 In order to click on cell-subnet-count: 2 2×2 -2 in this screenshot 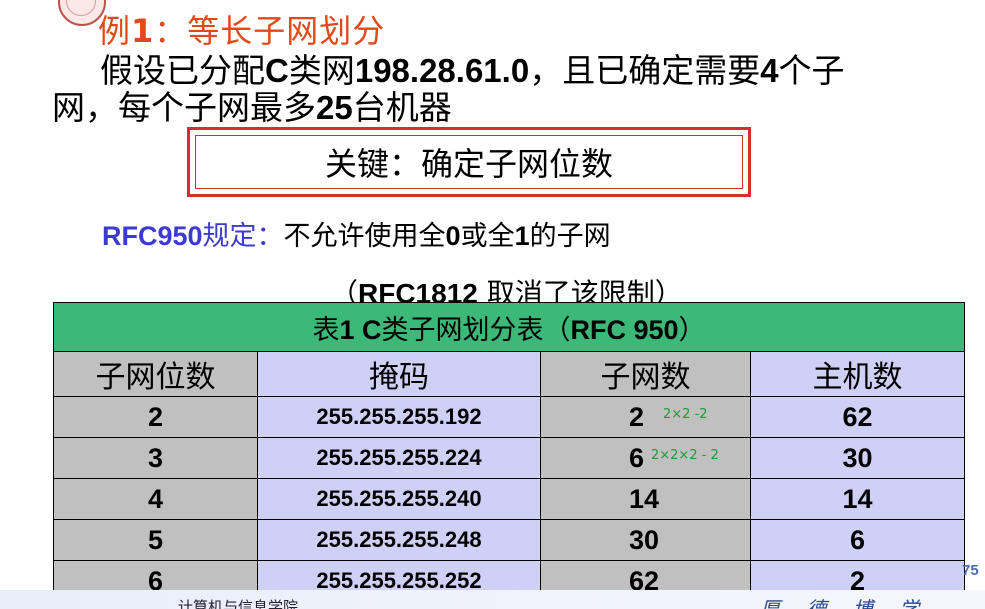, I will do `click(645, 417)`.